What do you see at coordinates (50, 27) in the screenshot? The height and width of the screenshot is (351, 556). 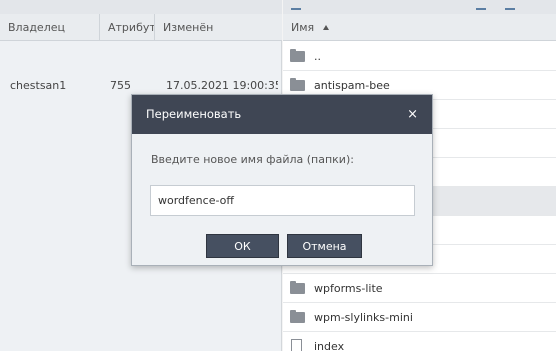 I see `column-owner: Владелец` at bounding box center [50, 27].